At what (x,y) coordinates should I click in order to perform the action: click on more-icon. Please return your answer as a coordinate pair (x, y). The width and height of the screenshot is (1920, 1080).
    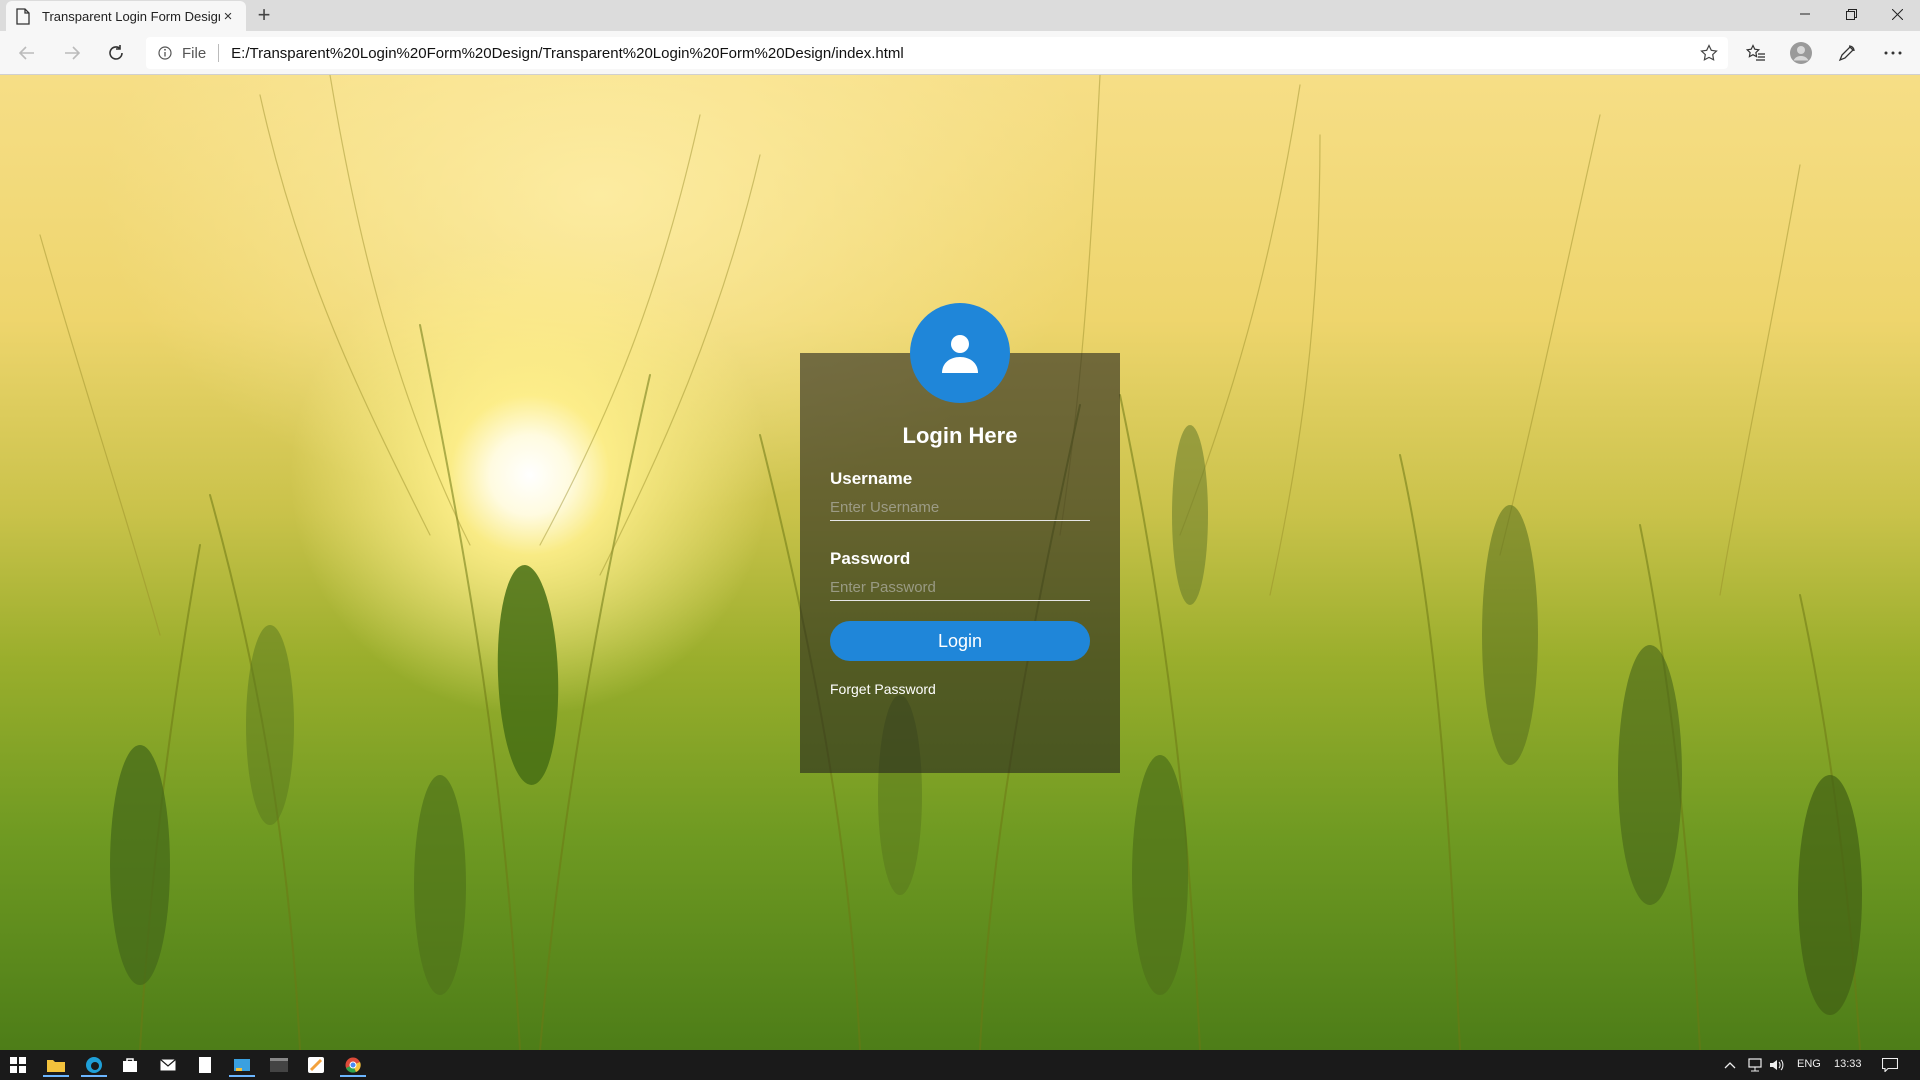
    Looking at the image, I should click on (1893, 53).